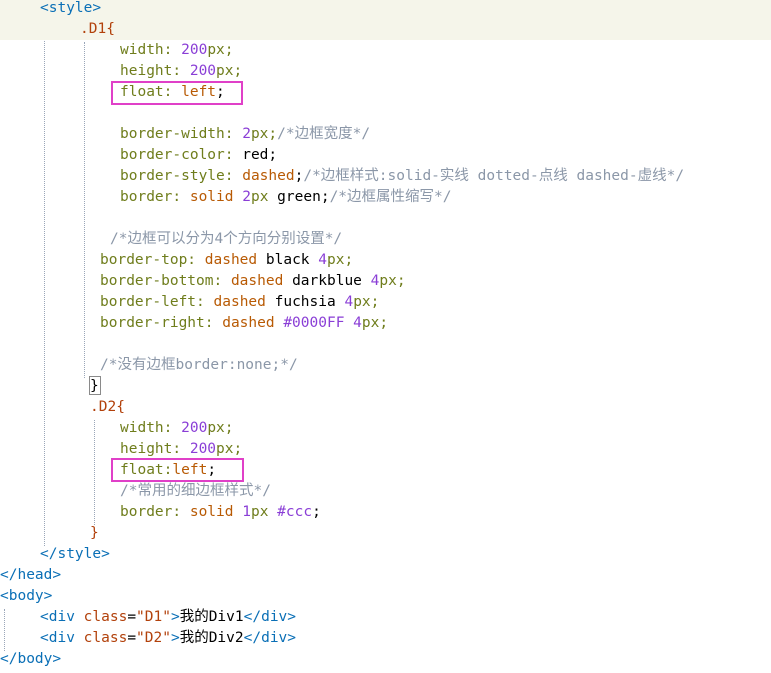 The image size is (771, 673). Describe the element at coordinates (385, 134) in the screenshot. I see `code-line: border-width: 2px;/*边框宽度*/` at that location.